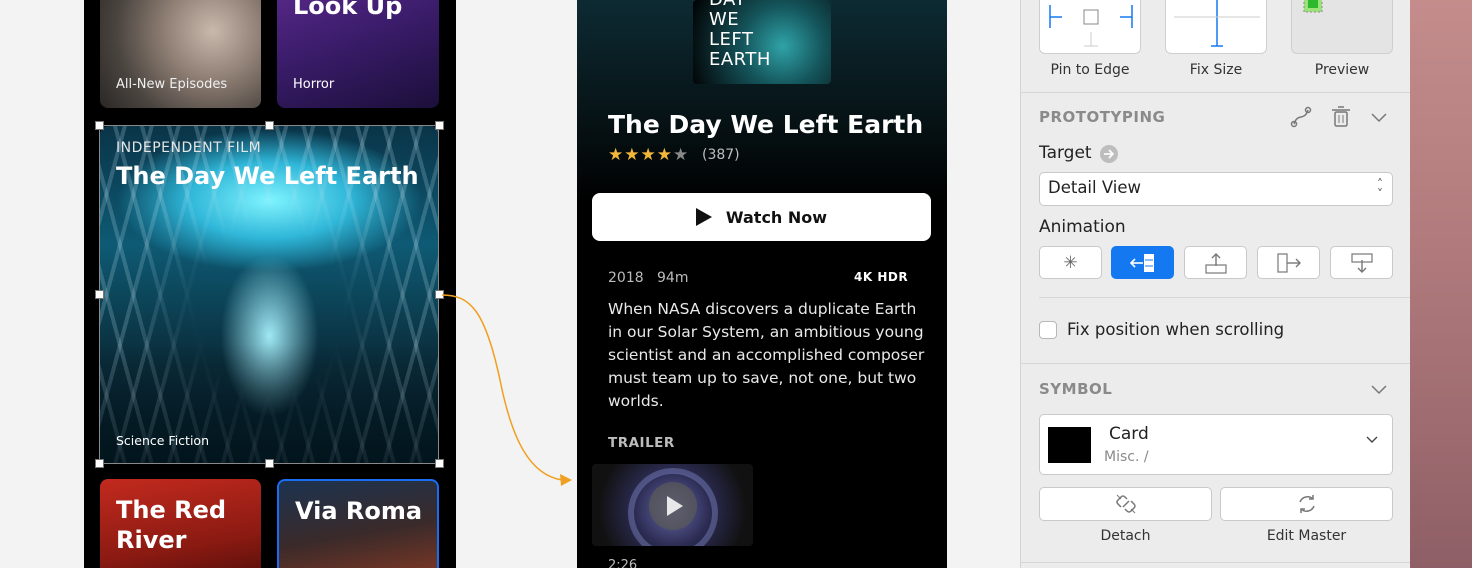 This screenshot has width=1472, height=568. I want to click on resize-handle-ne, so click(439, 125).